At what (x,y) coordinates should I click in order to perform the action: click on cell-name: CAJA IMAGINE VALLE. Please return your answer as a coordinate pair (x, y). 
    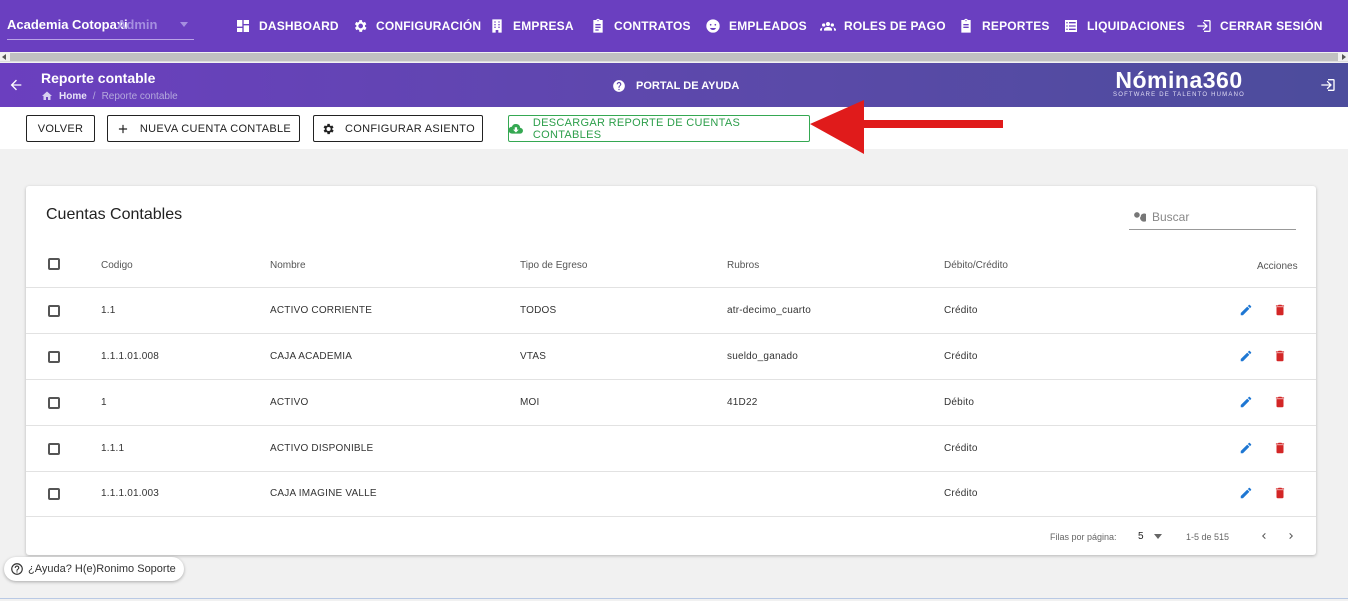
    Looking at the image, I should click on (323, 493).